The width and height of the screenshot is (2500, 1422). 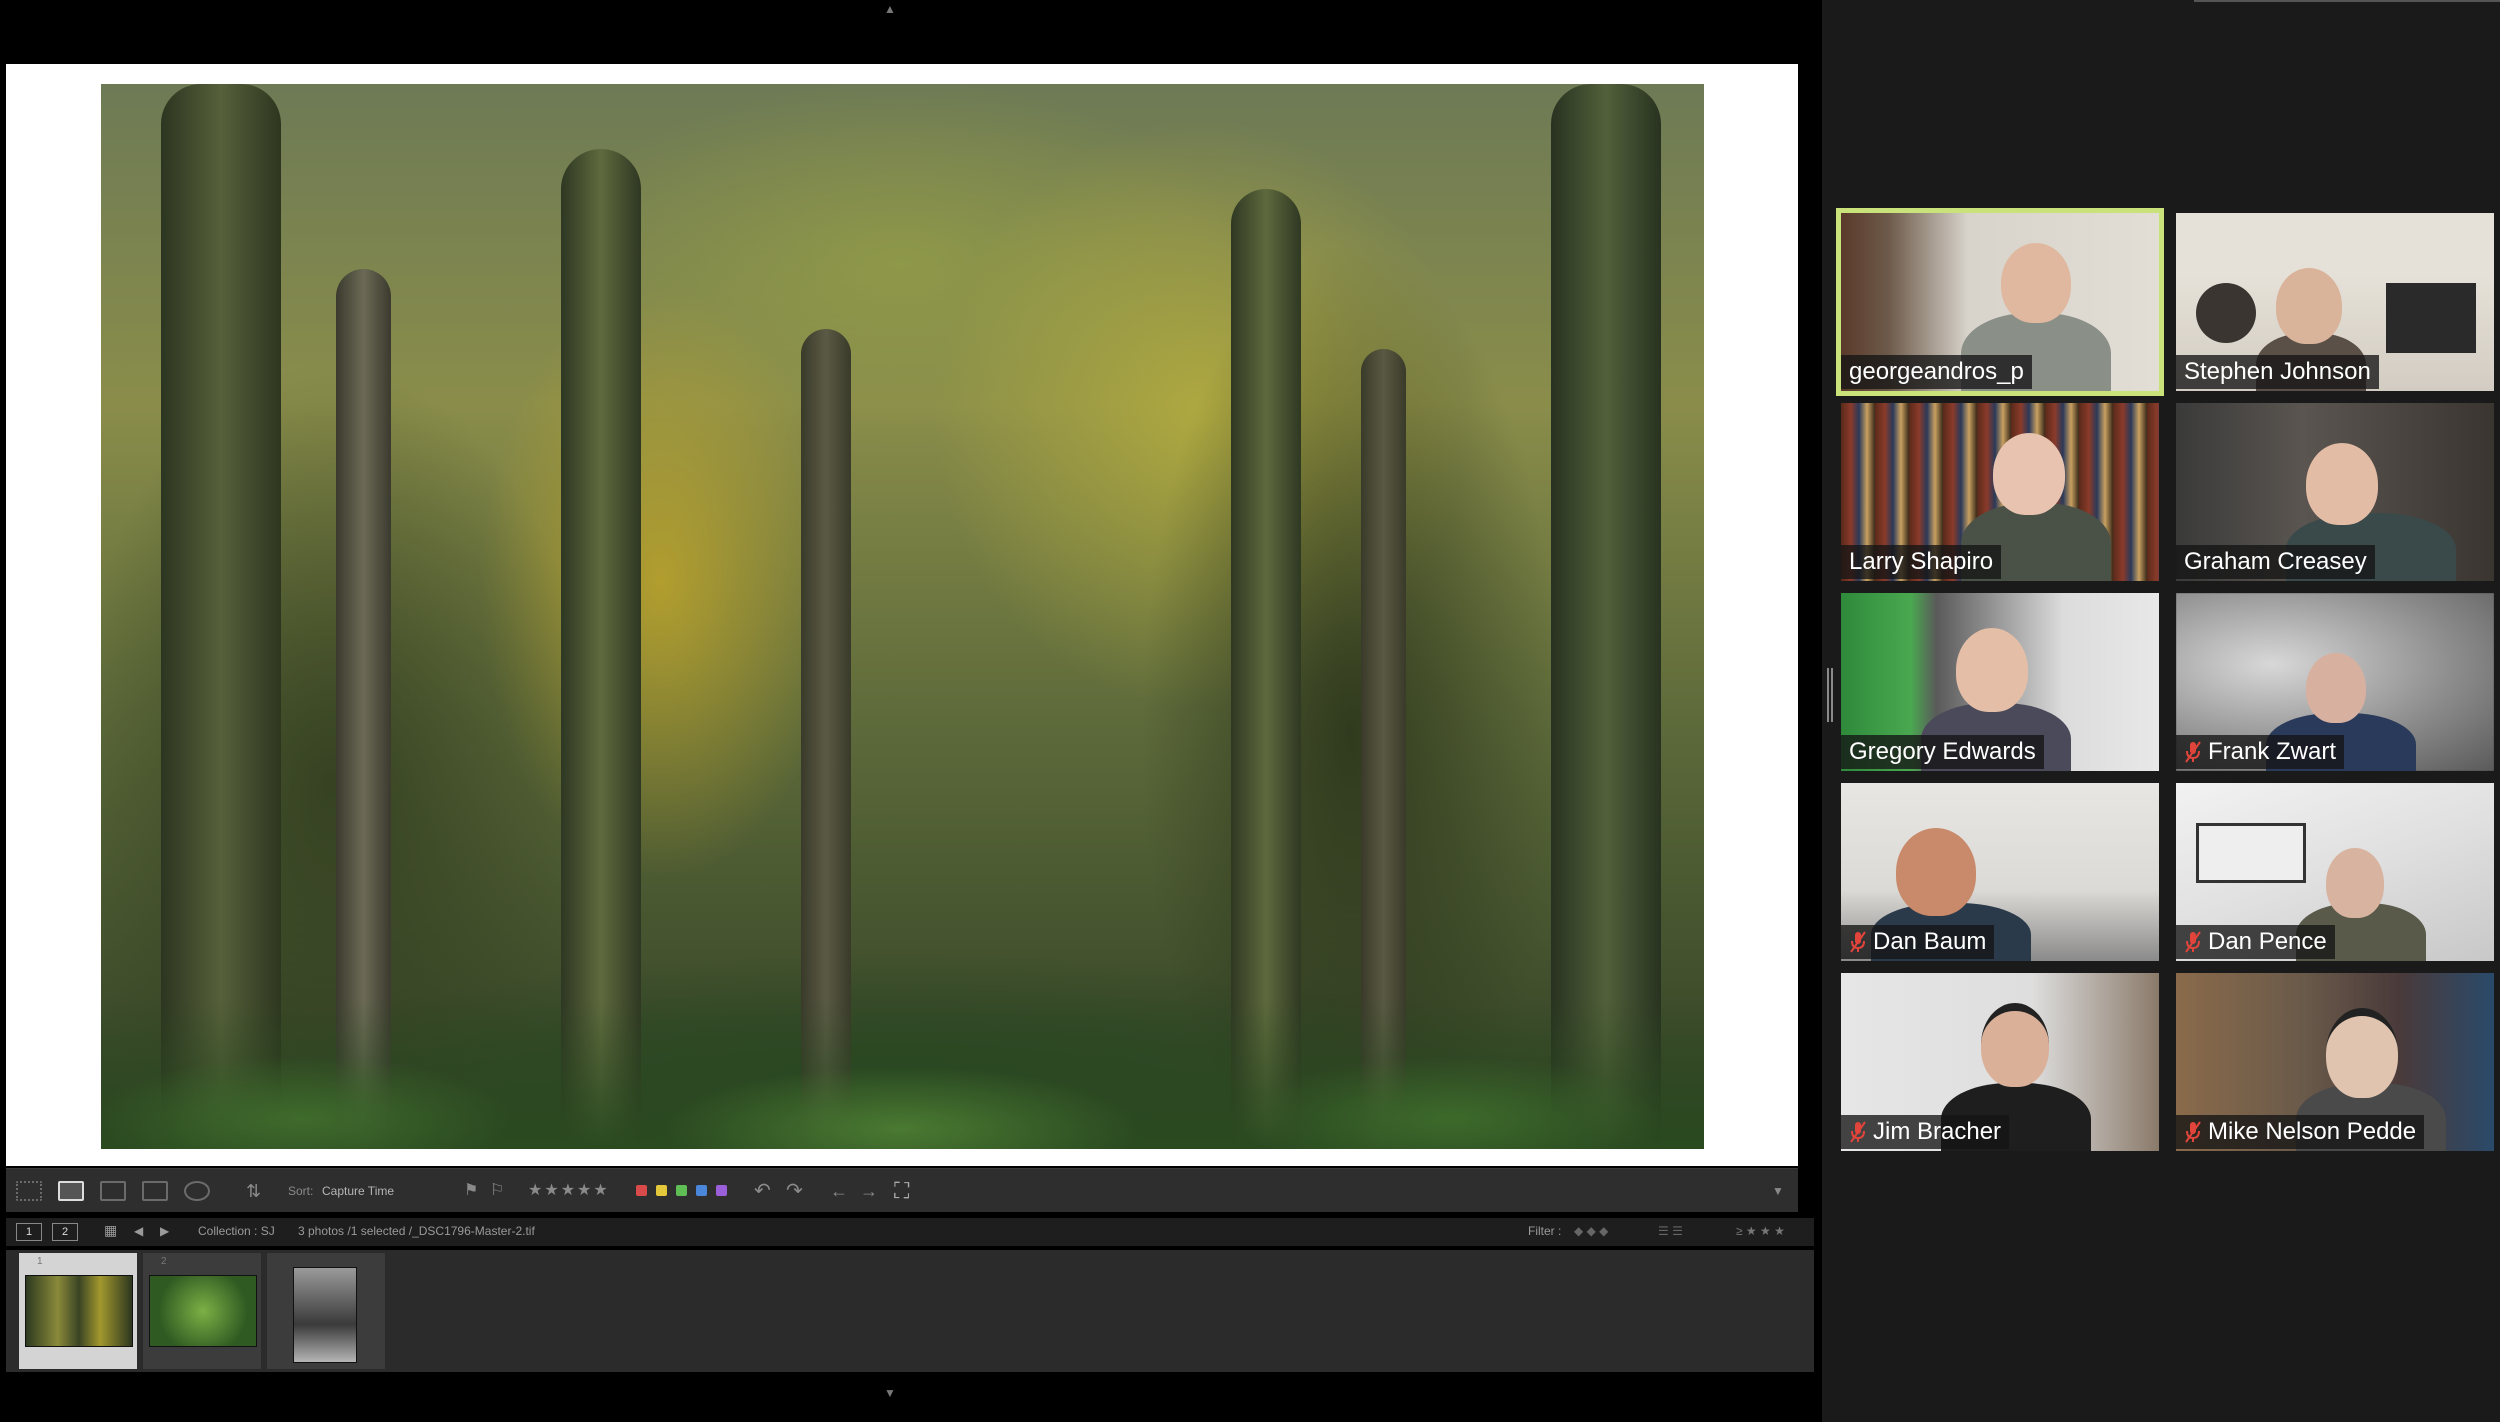 I want to click on participant-name-tag: Dan Pence, so click(x=2255, y=942).